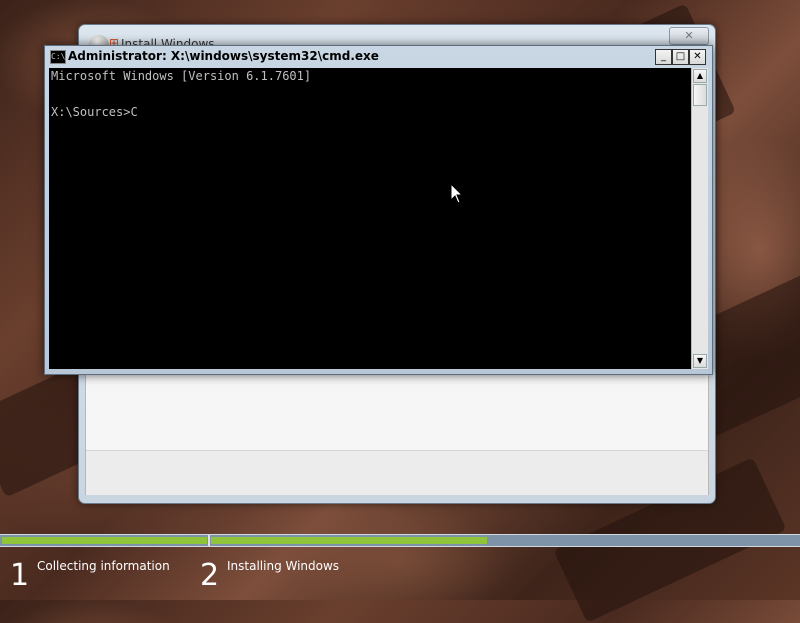 This screenshot has height=623, width=800. What do you see at coordinates (209, 540) in the screenshot?
I see `progress-divider` at bounding box center [209, 540].